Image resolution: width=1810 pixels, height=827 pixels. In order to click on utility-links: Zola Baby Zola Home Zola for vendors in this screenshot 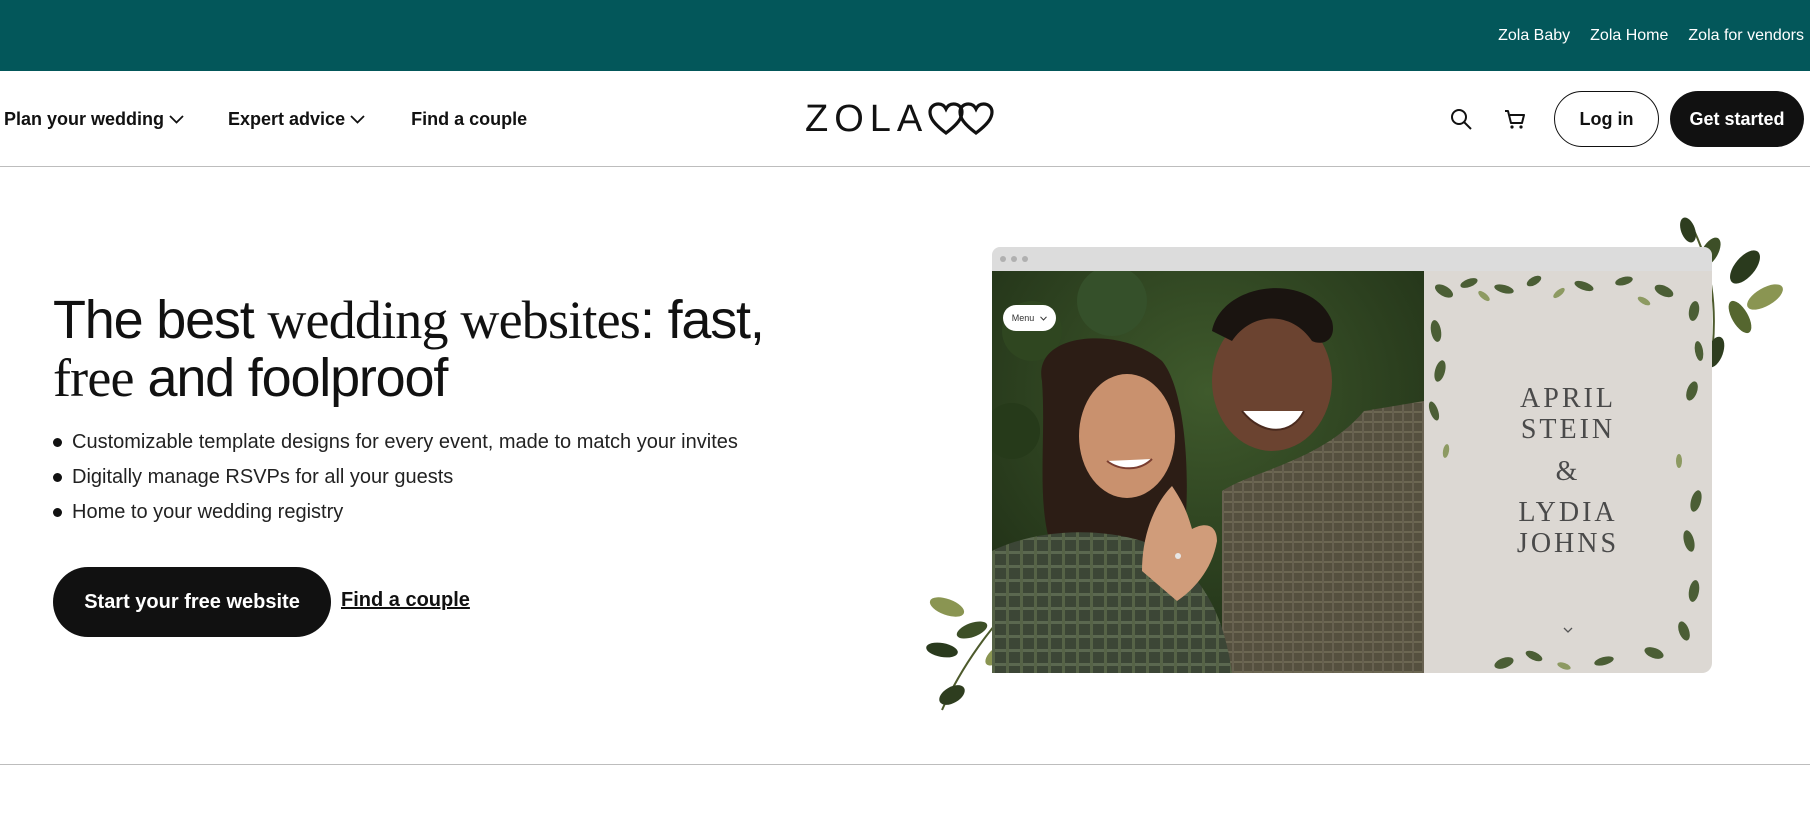, I will do `click(1651, 35)`.